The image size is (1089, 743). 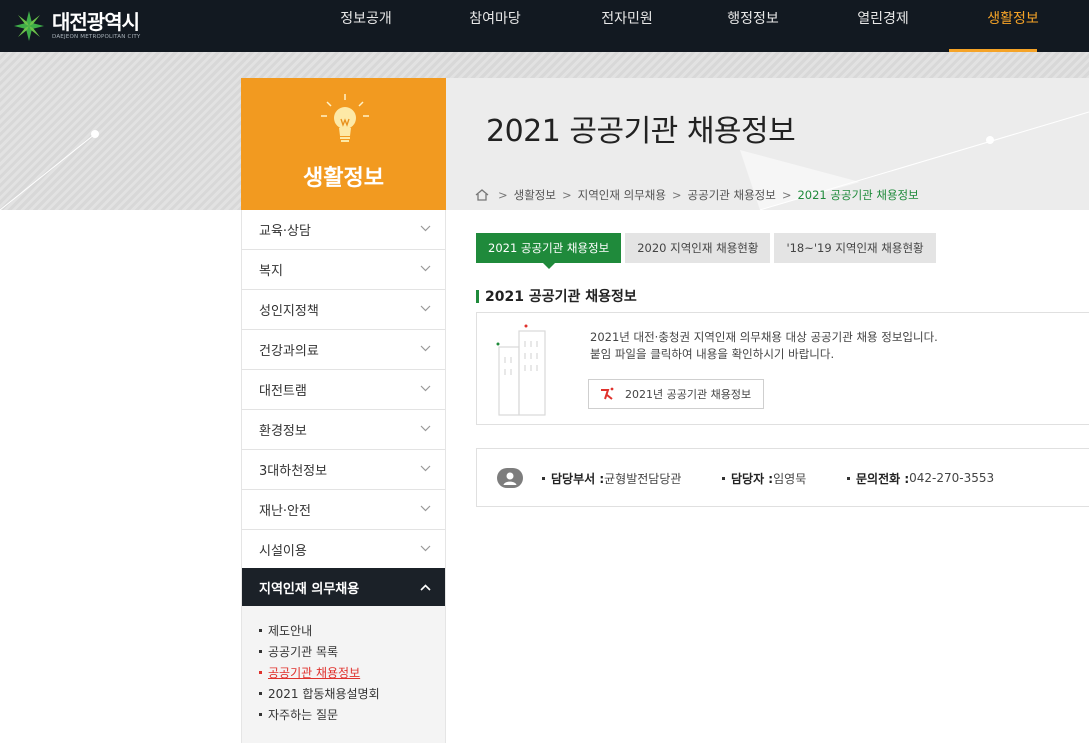 I want to click on sidebar-item-tram: 대전트램, so click(x=343, y=390).